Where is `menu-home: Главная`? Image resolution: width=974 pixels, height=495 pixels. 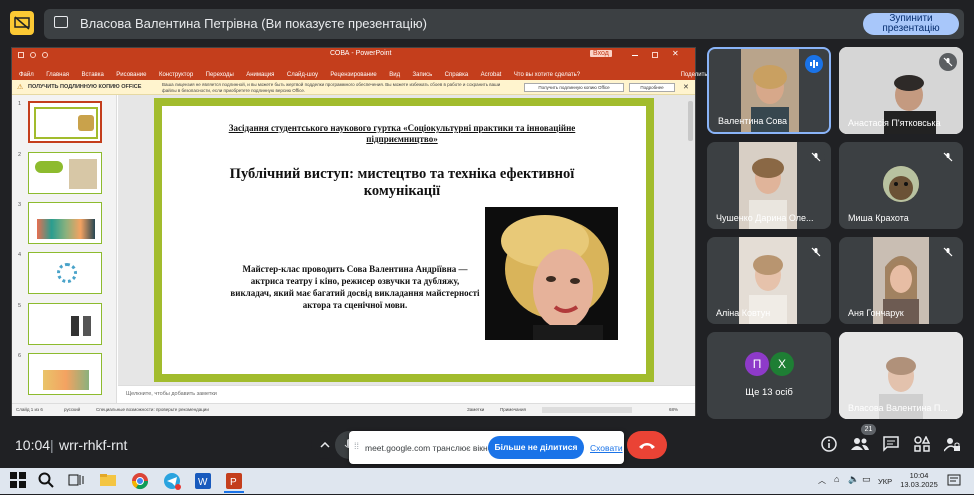
menu-home: Главная is located at coordinates (57, 75).